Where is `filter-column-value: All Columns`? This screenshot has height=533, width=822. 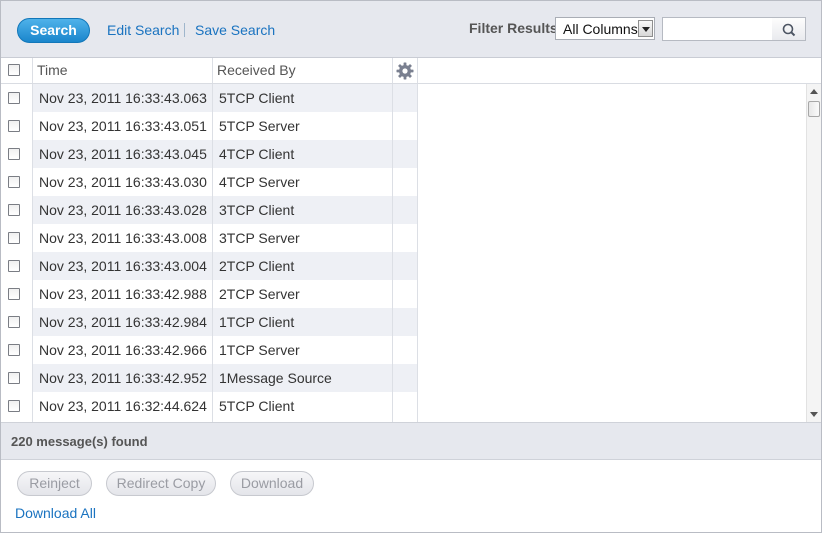 filter-column-value: All Columns is located at coordinates (600, 29).